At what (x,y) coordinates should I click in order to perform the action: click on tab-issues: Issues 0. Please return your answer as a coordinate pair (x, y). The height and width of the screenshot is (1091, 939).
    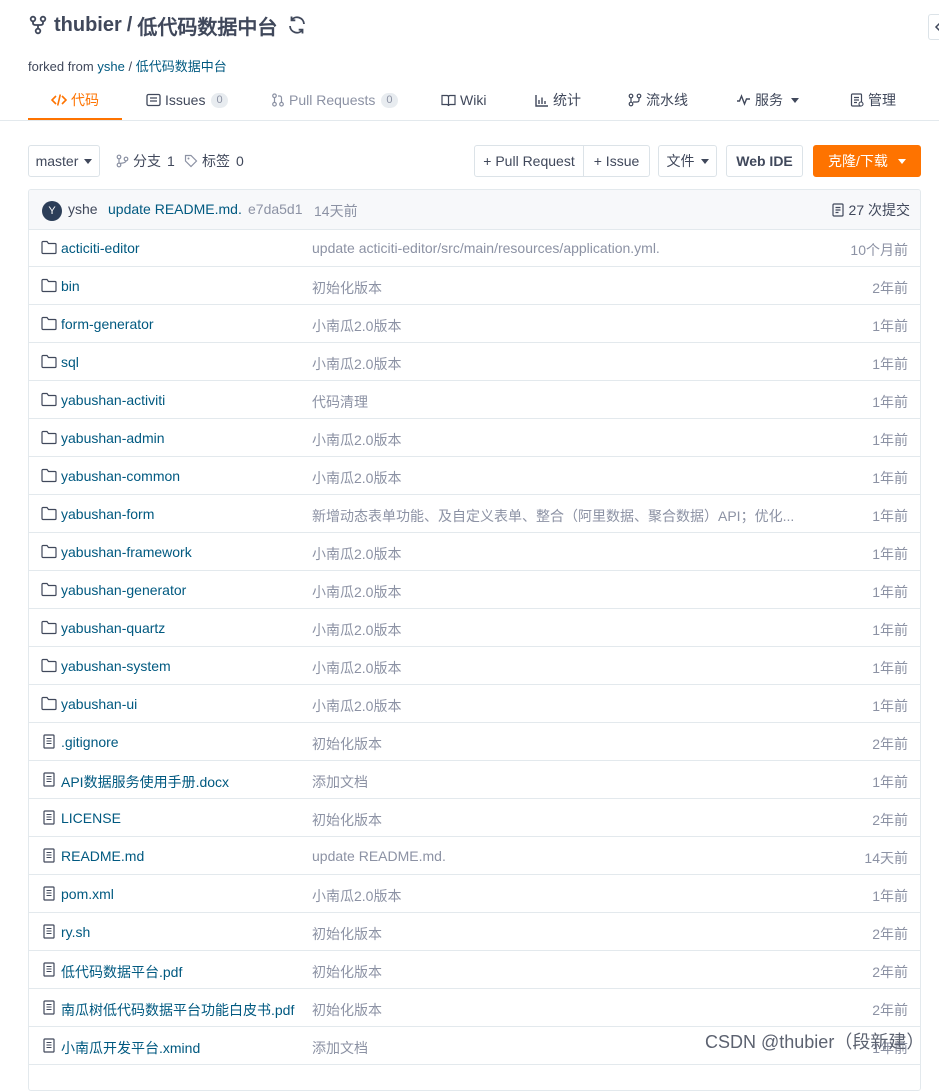
    Looking at the image, I should click on (187, 100).